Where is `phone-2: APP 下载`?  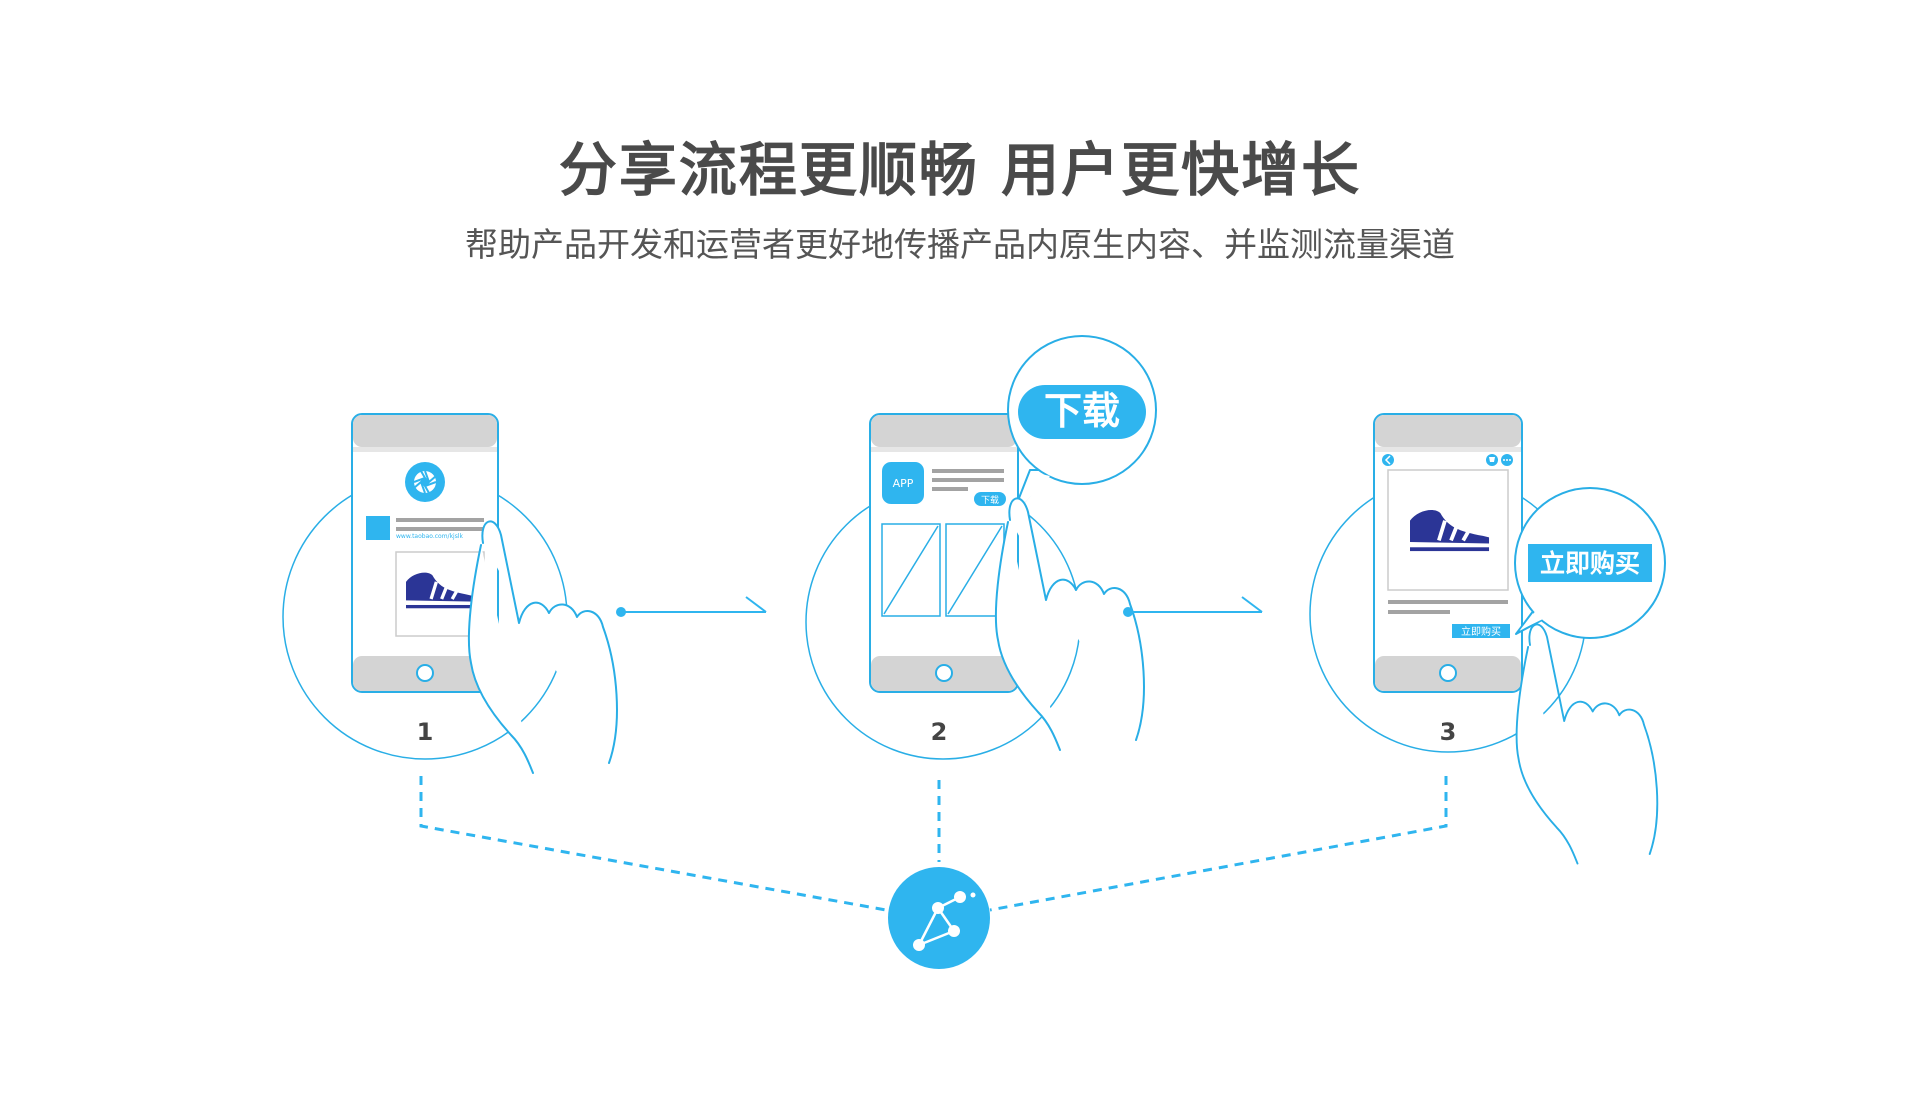 phone-2: APP 下载 is located at coordinates (944, 553).